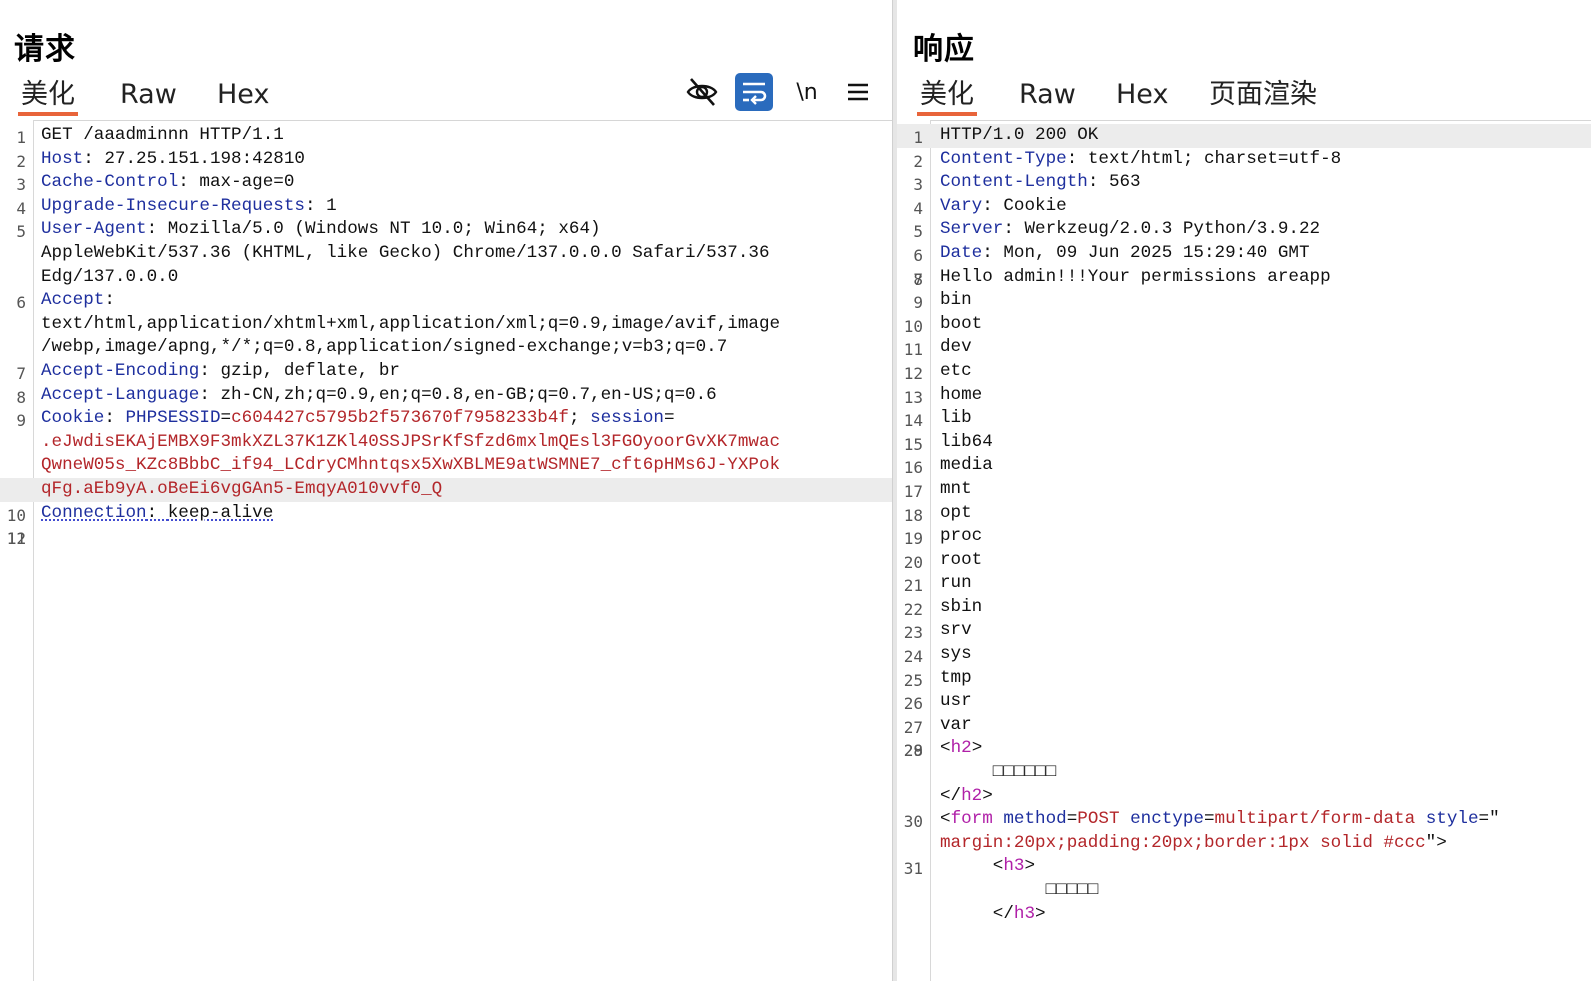 The width and height of the screenshot is (1591, 981). I want to click on tab-render: 页面渲染, so click(1263, 97).